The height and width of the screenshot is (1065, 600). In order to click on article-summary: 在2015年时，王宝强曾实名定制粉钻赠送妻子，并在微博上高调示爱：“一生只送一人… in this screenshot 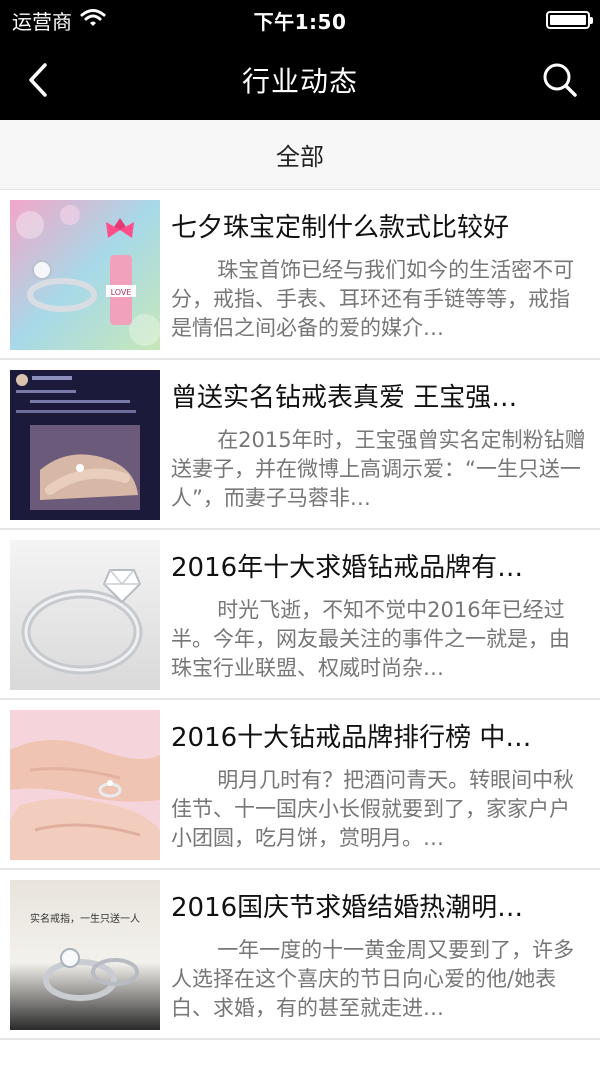, I will do `click(378, 469)`.